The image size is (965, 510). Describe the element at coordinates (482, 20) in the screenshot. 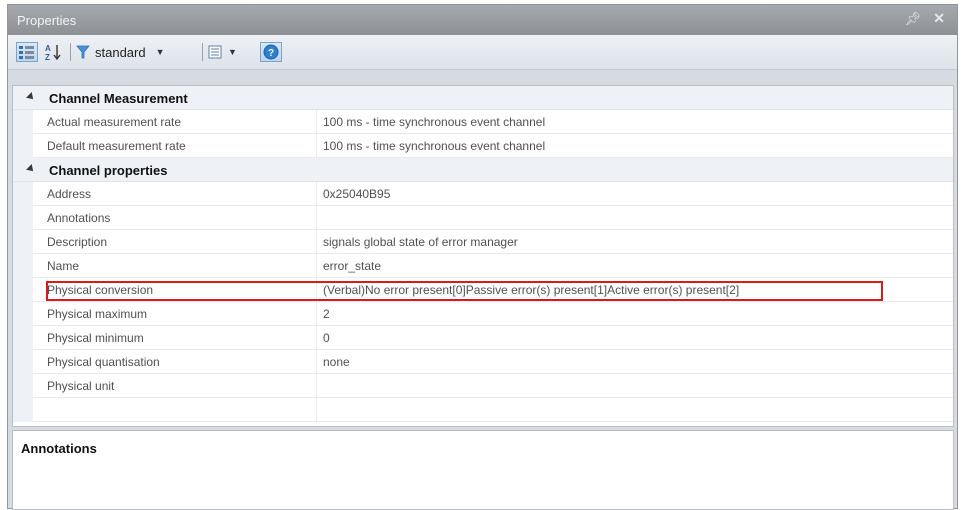

I see `title-bar: Properties 📌︎ ✕` at that location.